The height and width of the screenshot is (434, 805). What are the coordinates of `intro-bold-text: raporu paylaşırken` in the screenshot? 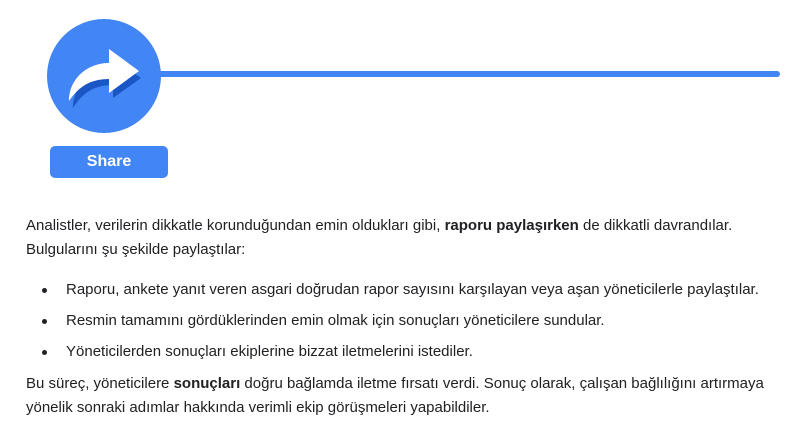 It's located at (511, 225).